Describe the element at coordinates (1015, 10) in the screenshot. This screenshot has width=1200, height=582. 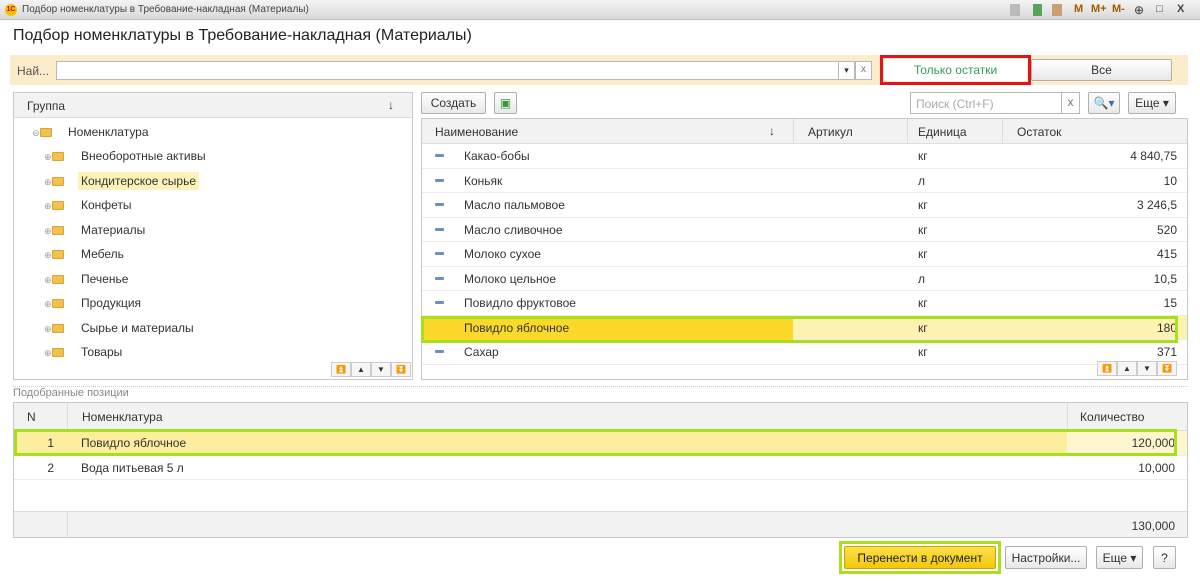
I see `print-icon` at that location.